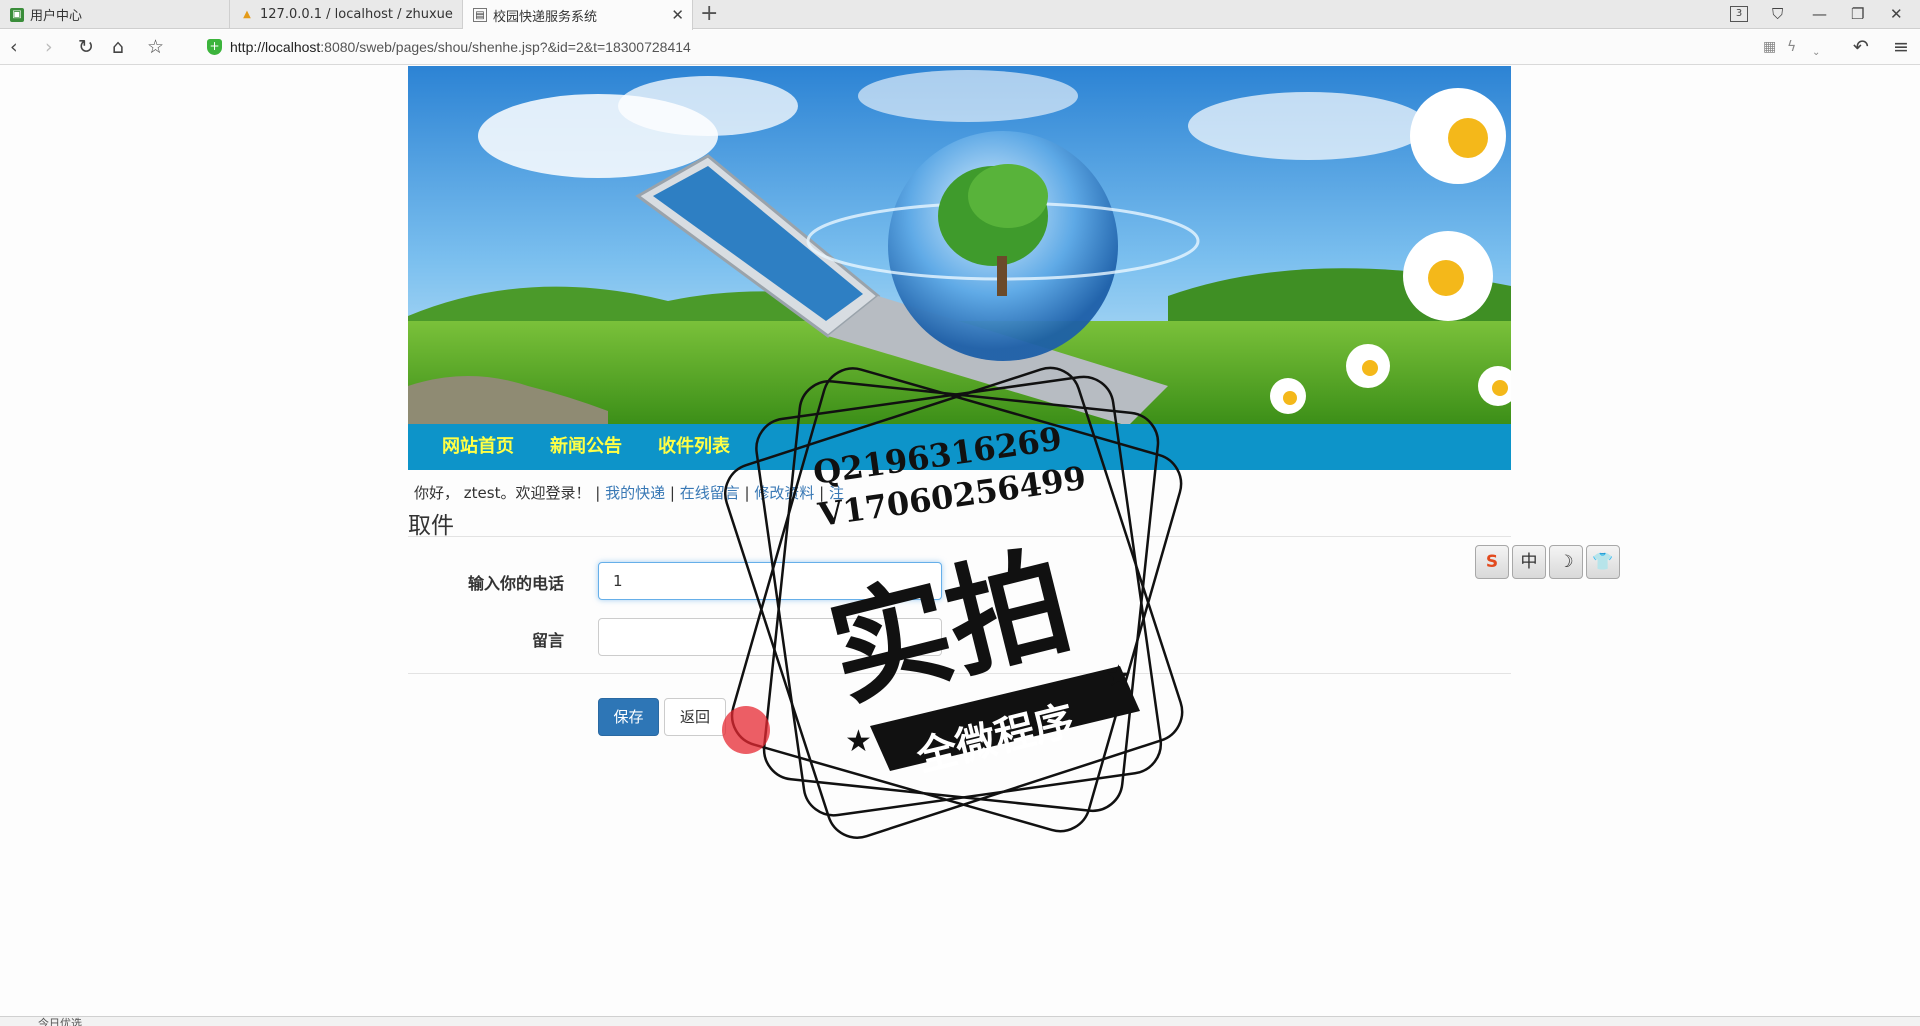 This screenshot has height=1026, width=1920. Describe the element at coordinates (1529, 562) in the screenshot. I see `chinese-mode-icon: 中` at that location.